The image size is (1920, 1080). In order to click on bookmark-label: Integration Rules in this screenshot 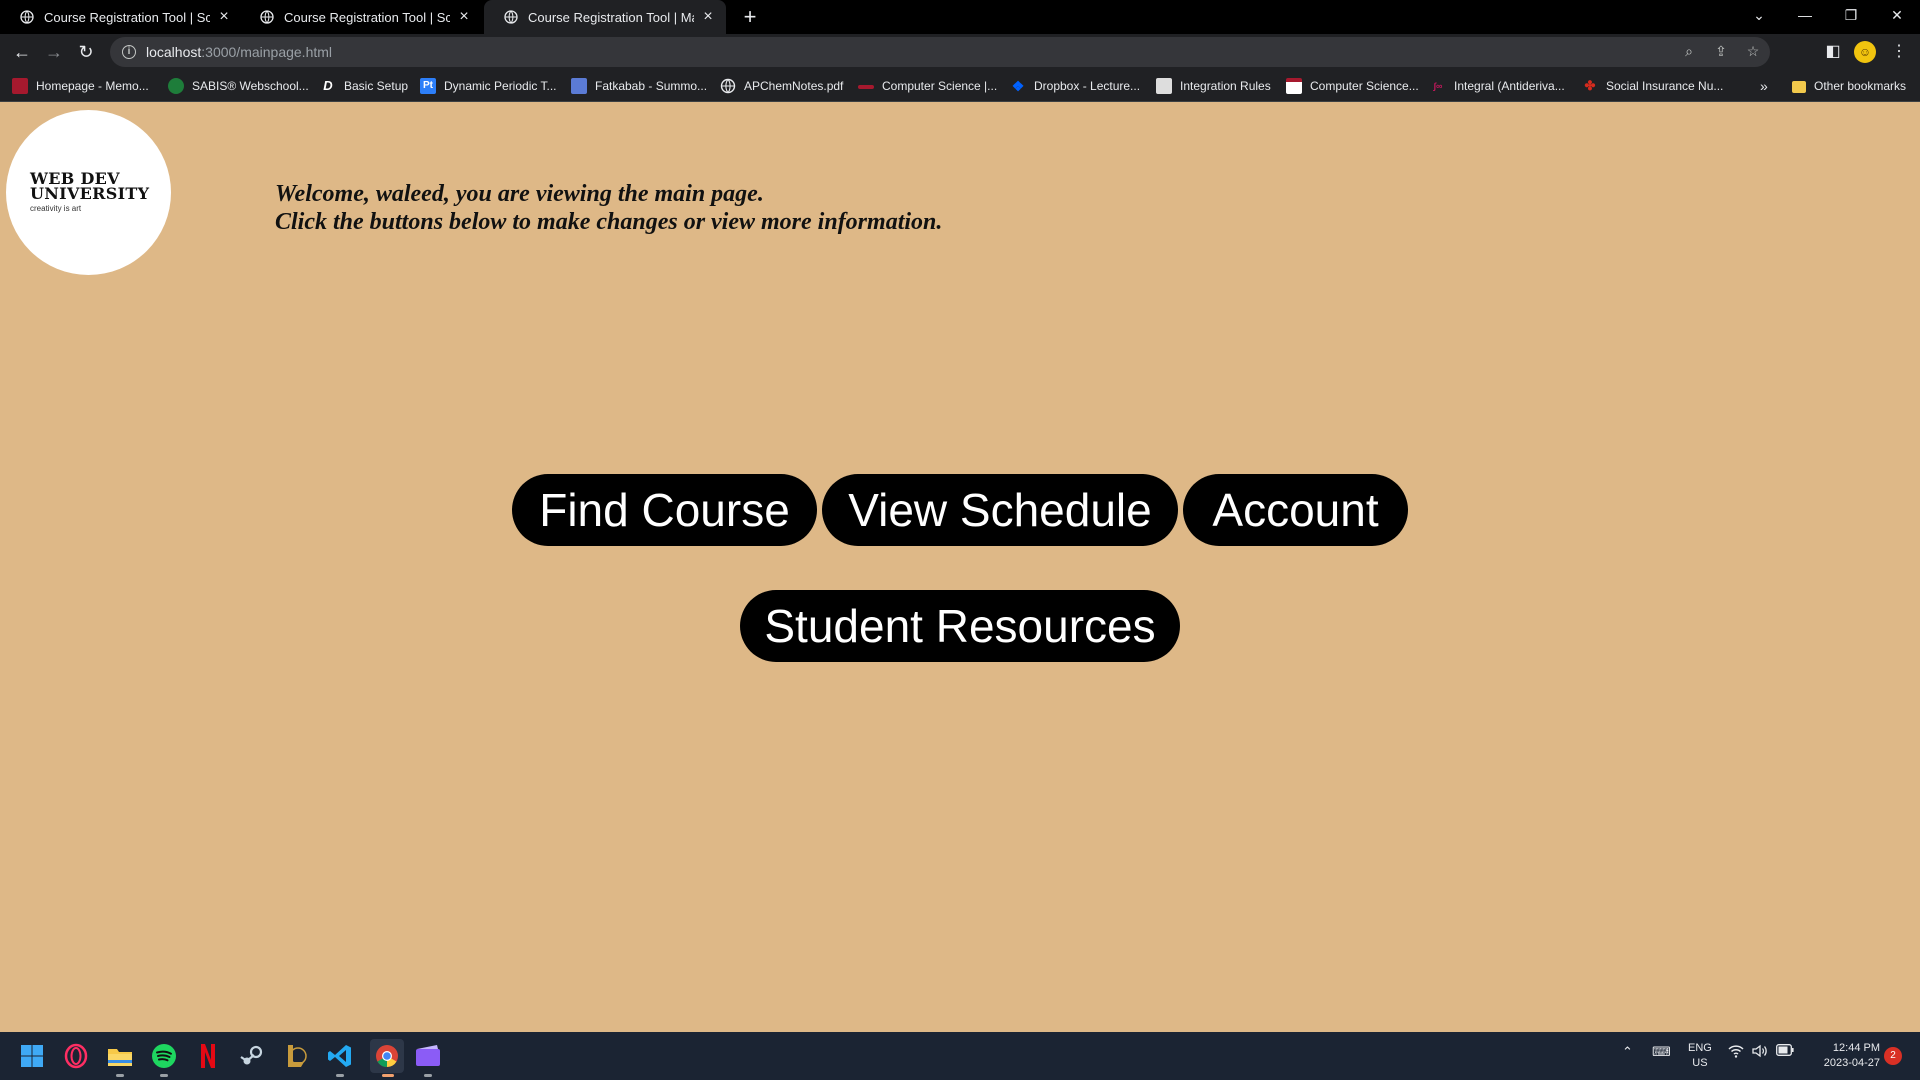, I will do `click(1225, 86)`.